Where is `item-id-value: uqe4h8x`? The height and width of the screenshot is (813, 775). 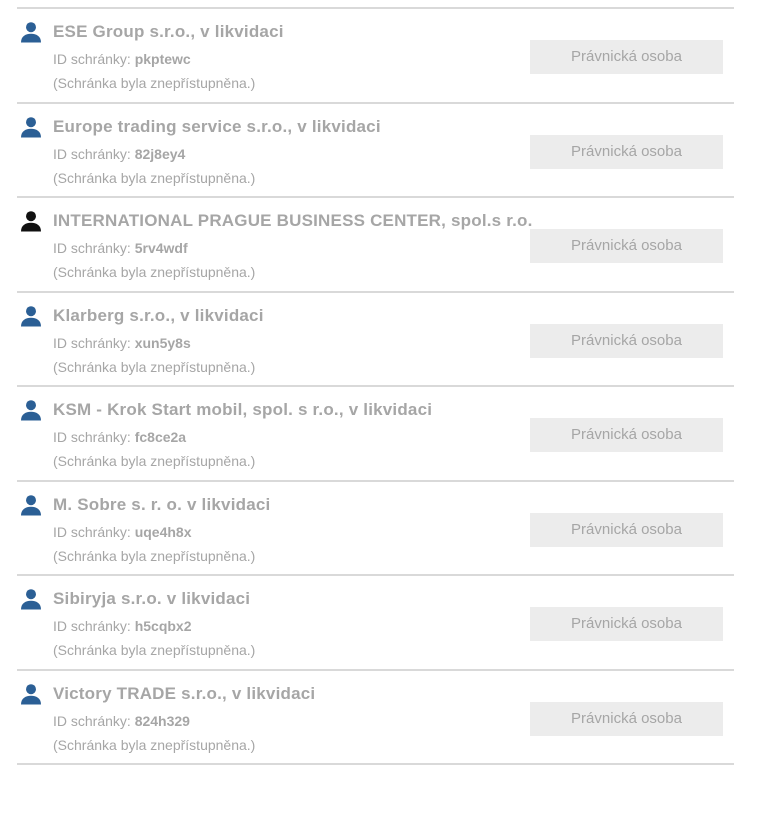 item-id-value: uqe4h8x is located at coordinates (163, 531).